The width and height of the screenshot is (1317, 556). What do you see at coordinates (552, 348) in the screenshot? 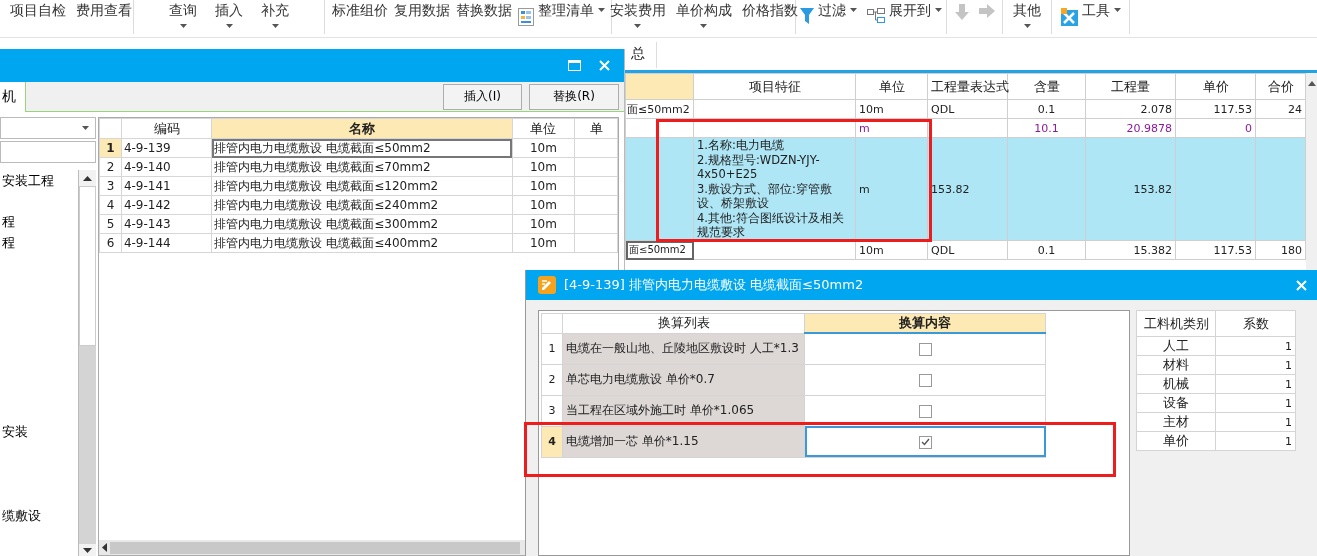
I see `row-number: 1` at bounding box center [552, 348].